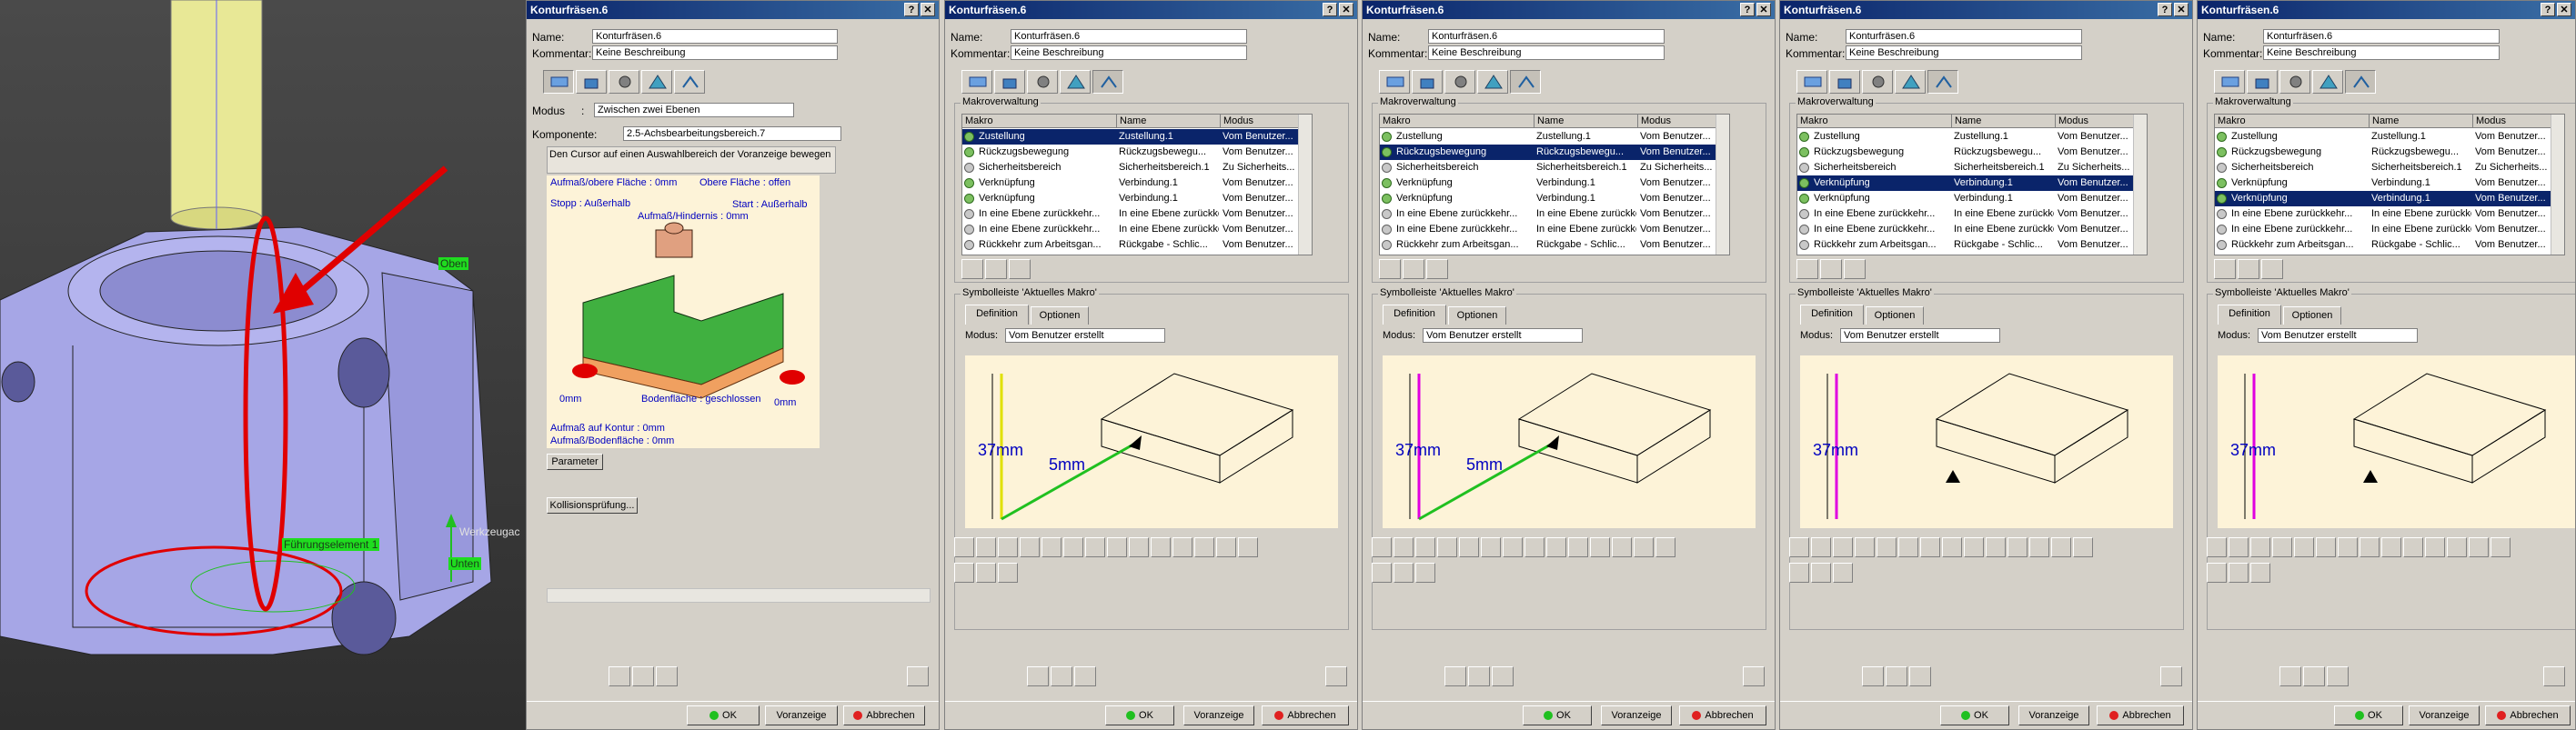  What do you see at coordinates (2239, 573) in the screenshot?
I see `macro-delete-all-button` at bounding box center [2239, 573].